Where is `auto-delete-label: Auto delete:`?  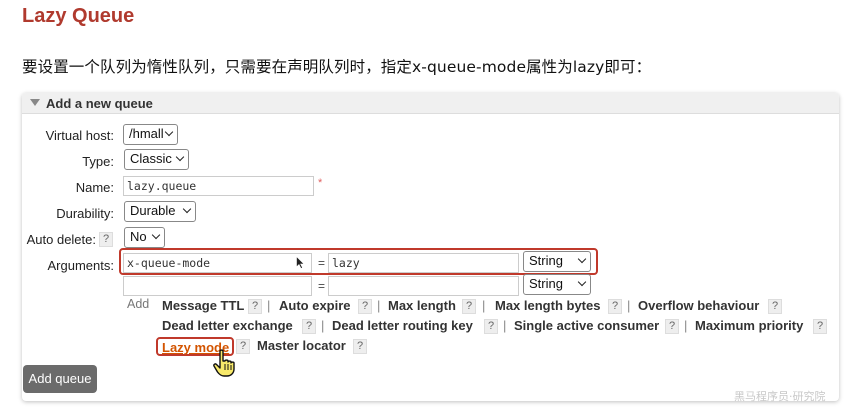
auto-delete-label: Auto delete: is located at coordinates (61, 239).